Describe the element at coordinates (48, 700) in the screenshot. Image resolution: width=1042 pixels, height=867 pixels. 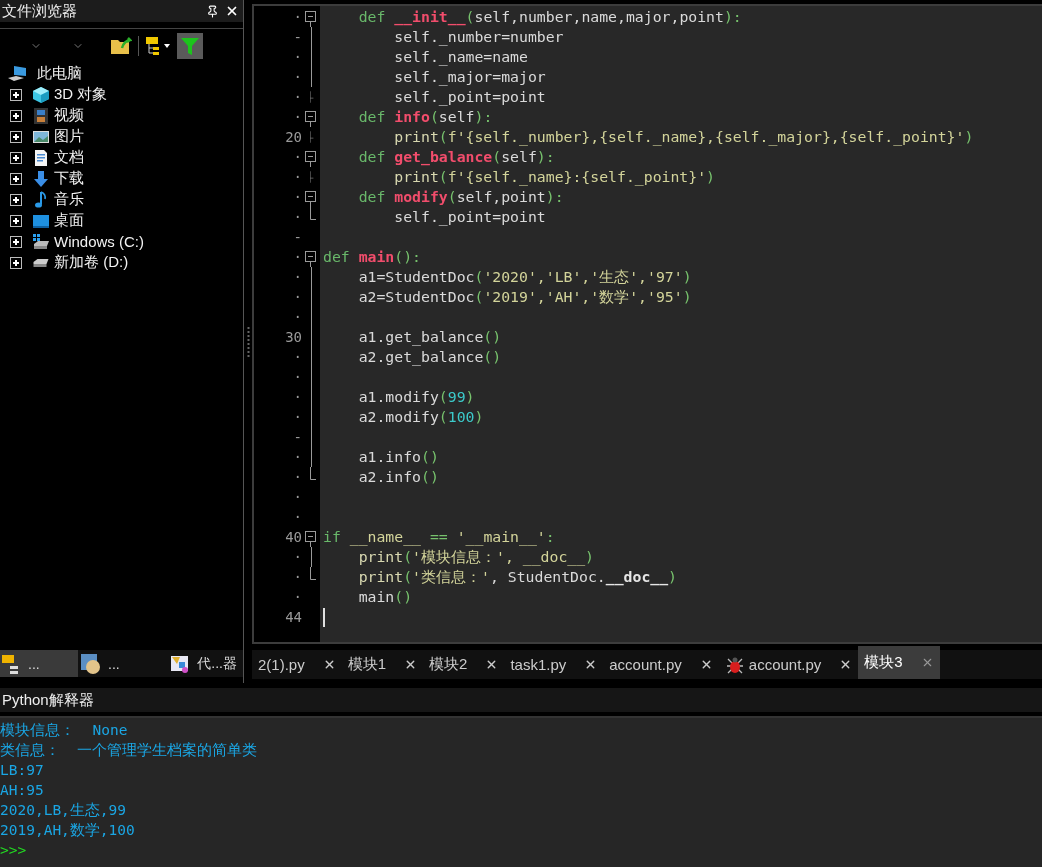
I see `panel-title: Python解释器` at that location.